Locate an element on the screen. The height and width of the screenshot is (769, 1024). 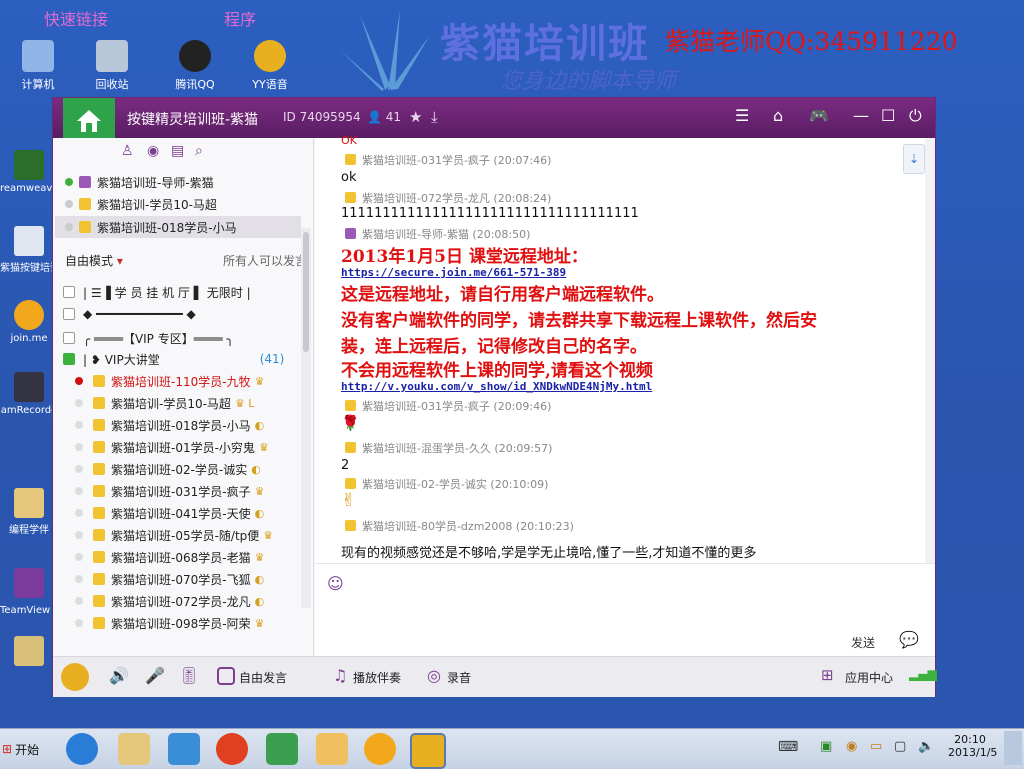
speaker-icon: 🔊 is located at coordinates (119, 675).